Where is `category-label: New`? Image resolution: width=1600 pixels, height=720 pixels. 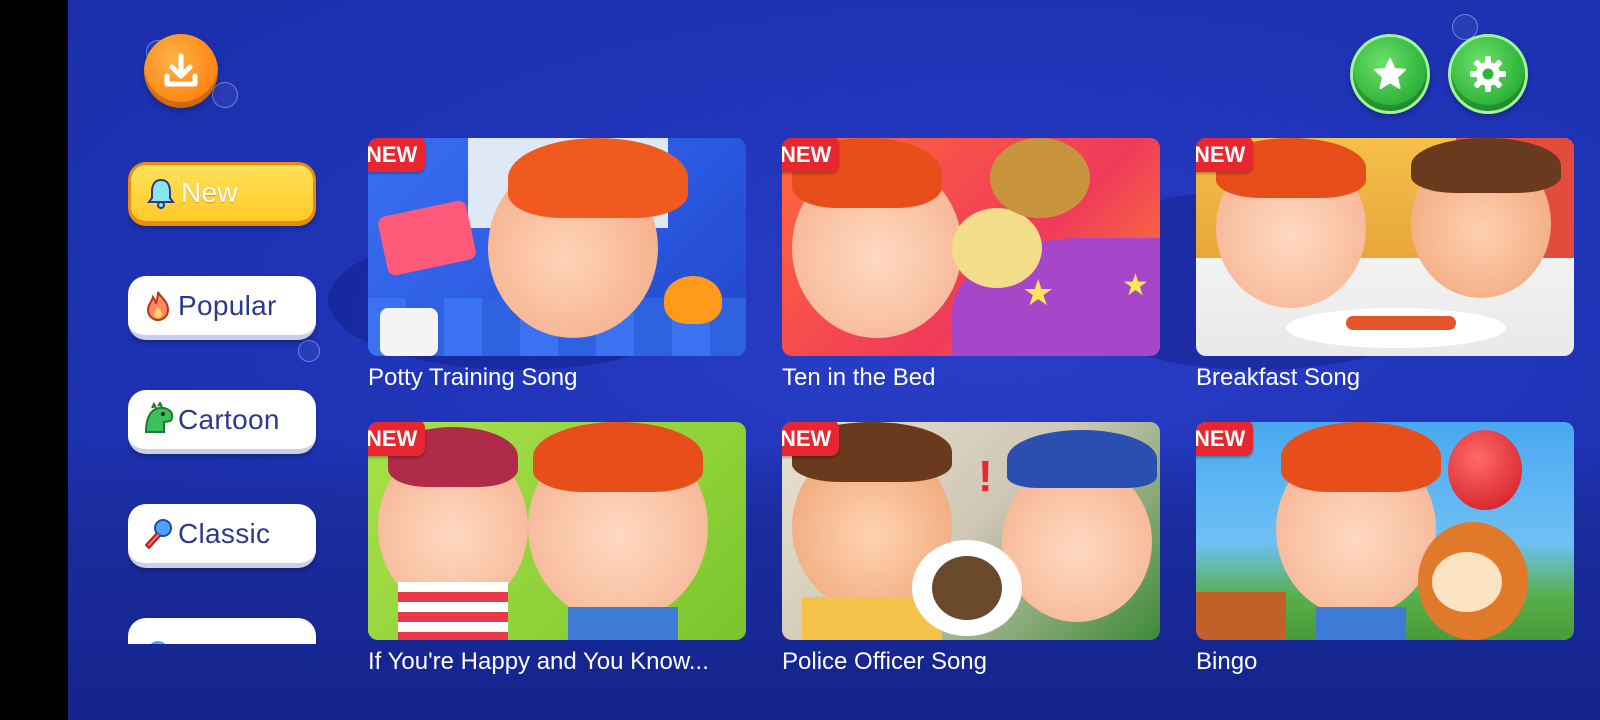 category-label: New is located at coordinates (209, 192).